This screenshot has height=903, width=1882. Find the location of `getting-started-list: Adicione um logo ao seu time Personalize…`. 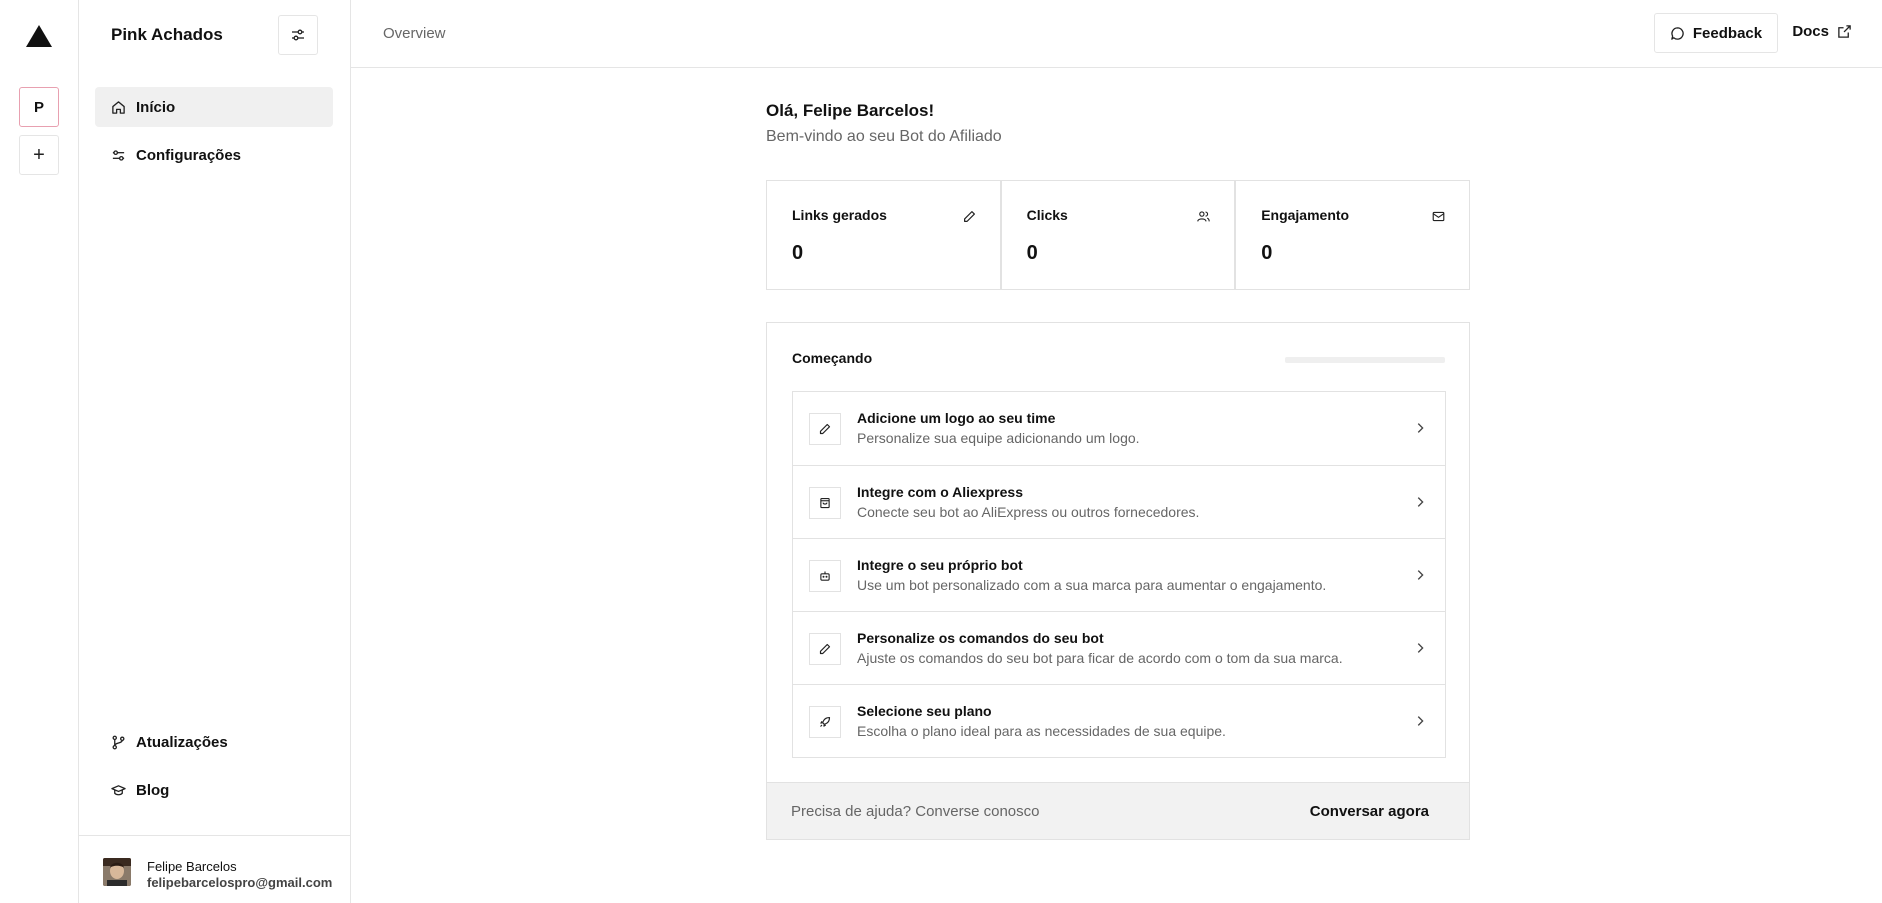

getting-started-list: Adicione um logo ao seu time Personalize… is located at coordinates (1119, 574).